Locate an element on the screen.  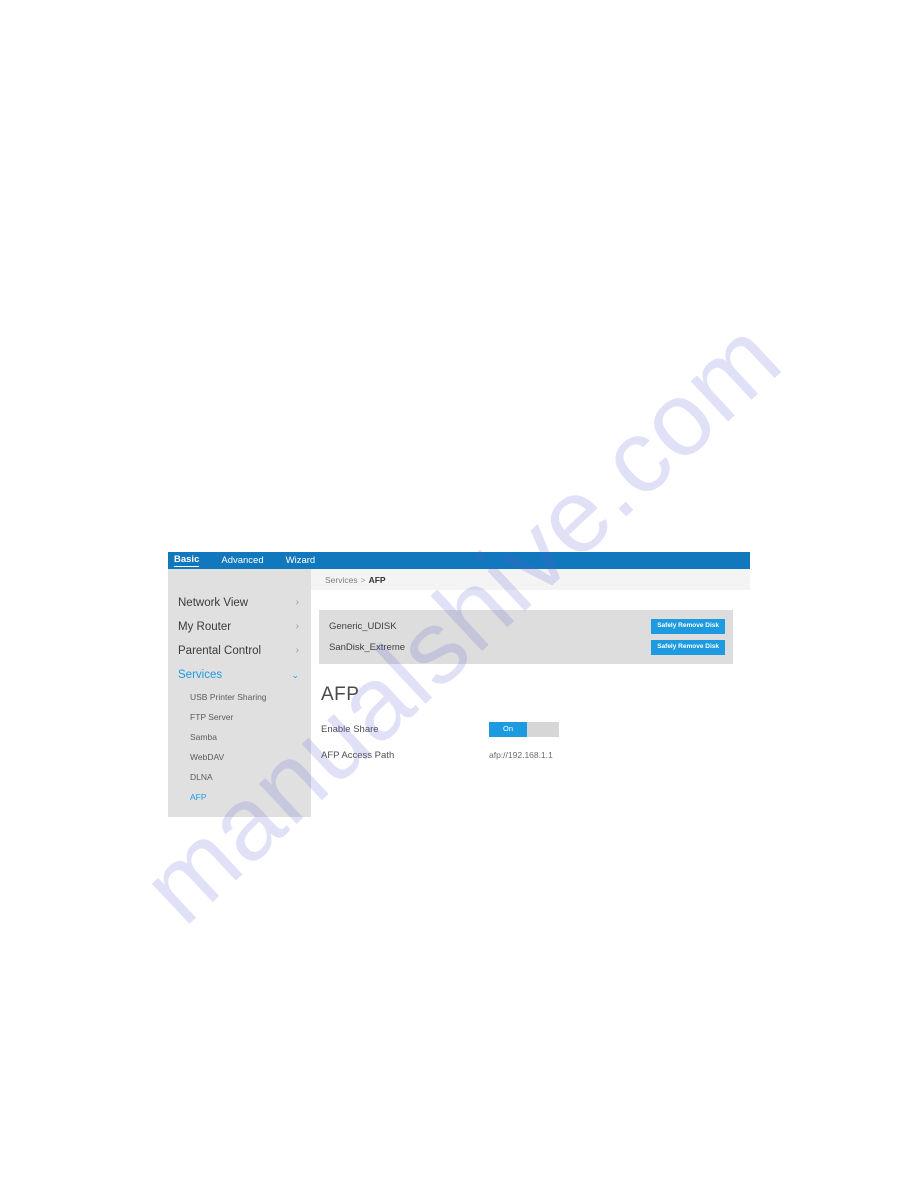
sidebar-item-network-view: Network View › is located at coordinates (239, 603).